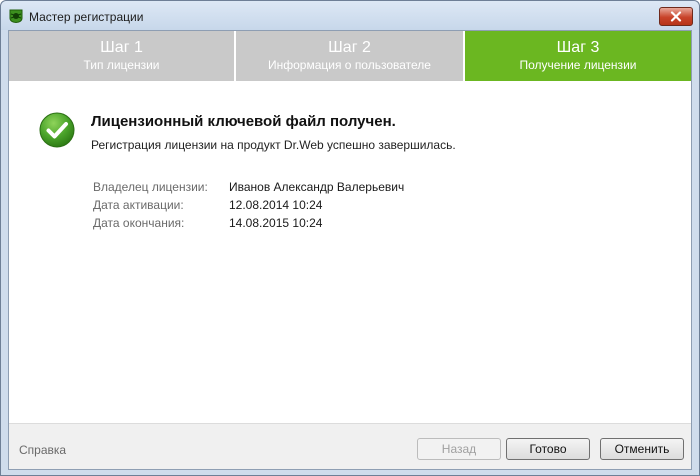 The height and width of the screenshot is (476, 700). Describe the element at coordinates (578, 65) in the screenshot. I see `step-subtitle: Получение лицензии` at that location.